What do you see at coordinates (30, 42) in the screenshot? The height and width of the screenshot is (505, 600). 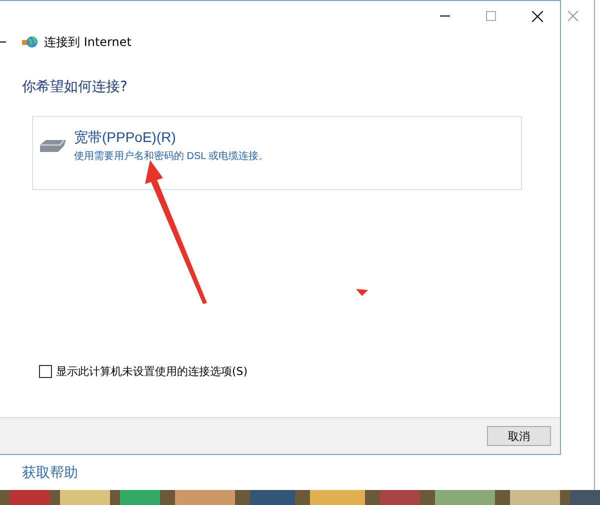 I see `globe-icon` at bounding box center [30, 42].